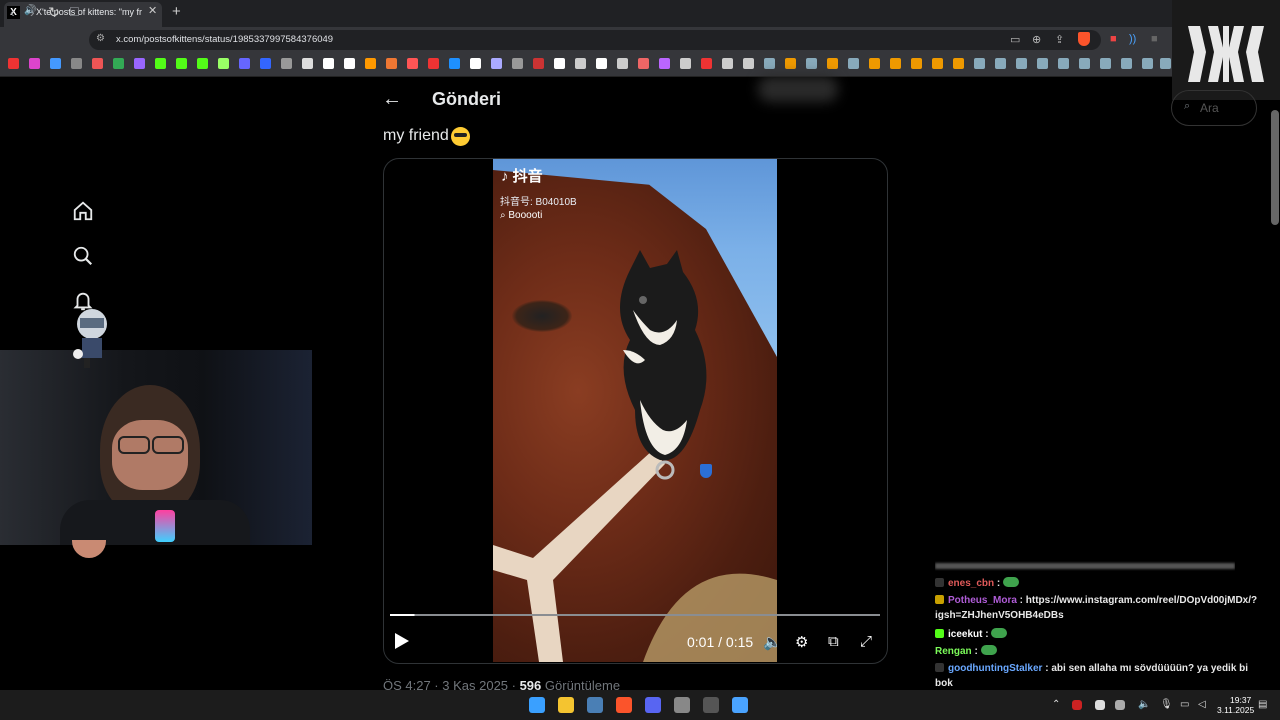 The image size is (1280, 720). I want to click on tray-monitor-icon: ▭, so click(1184, 704).